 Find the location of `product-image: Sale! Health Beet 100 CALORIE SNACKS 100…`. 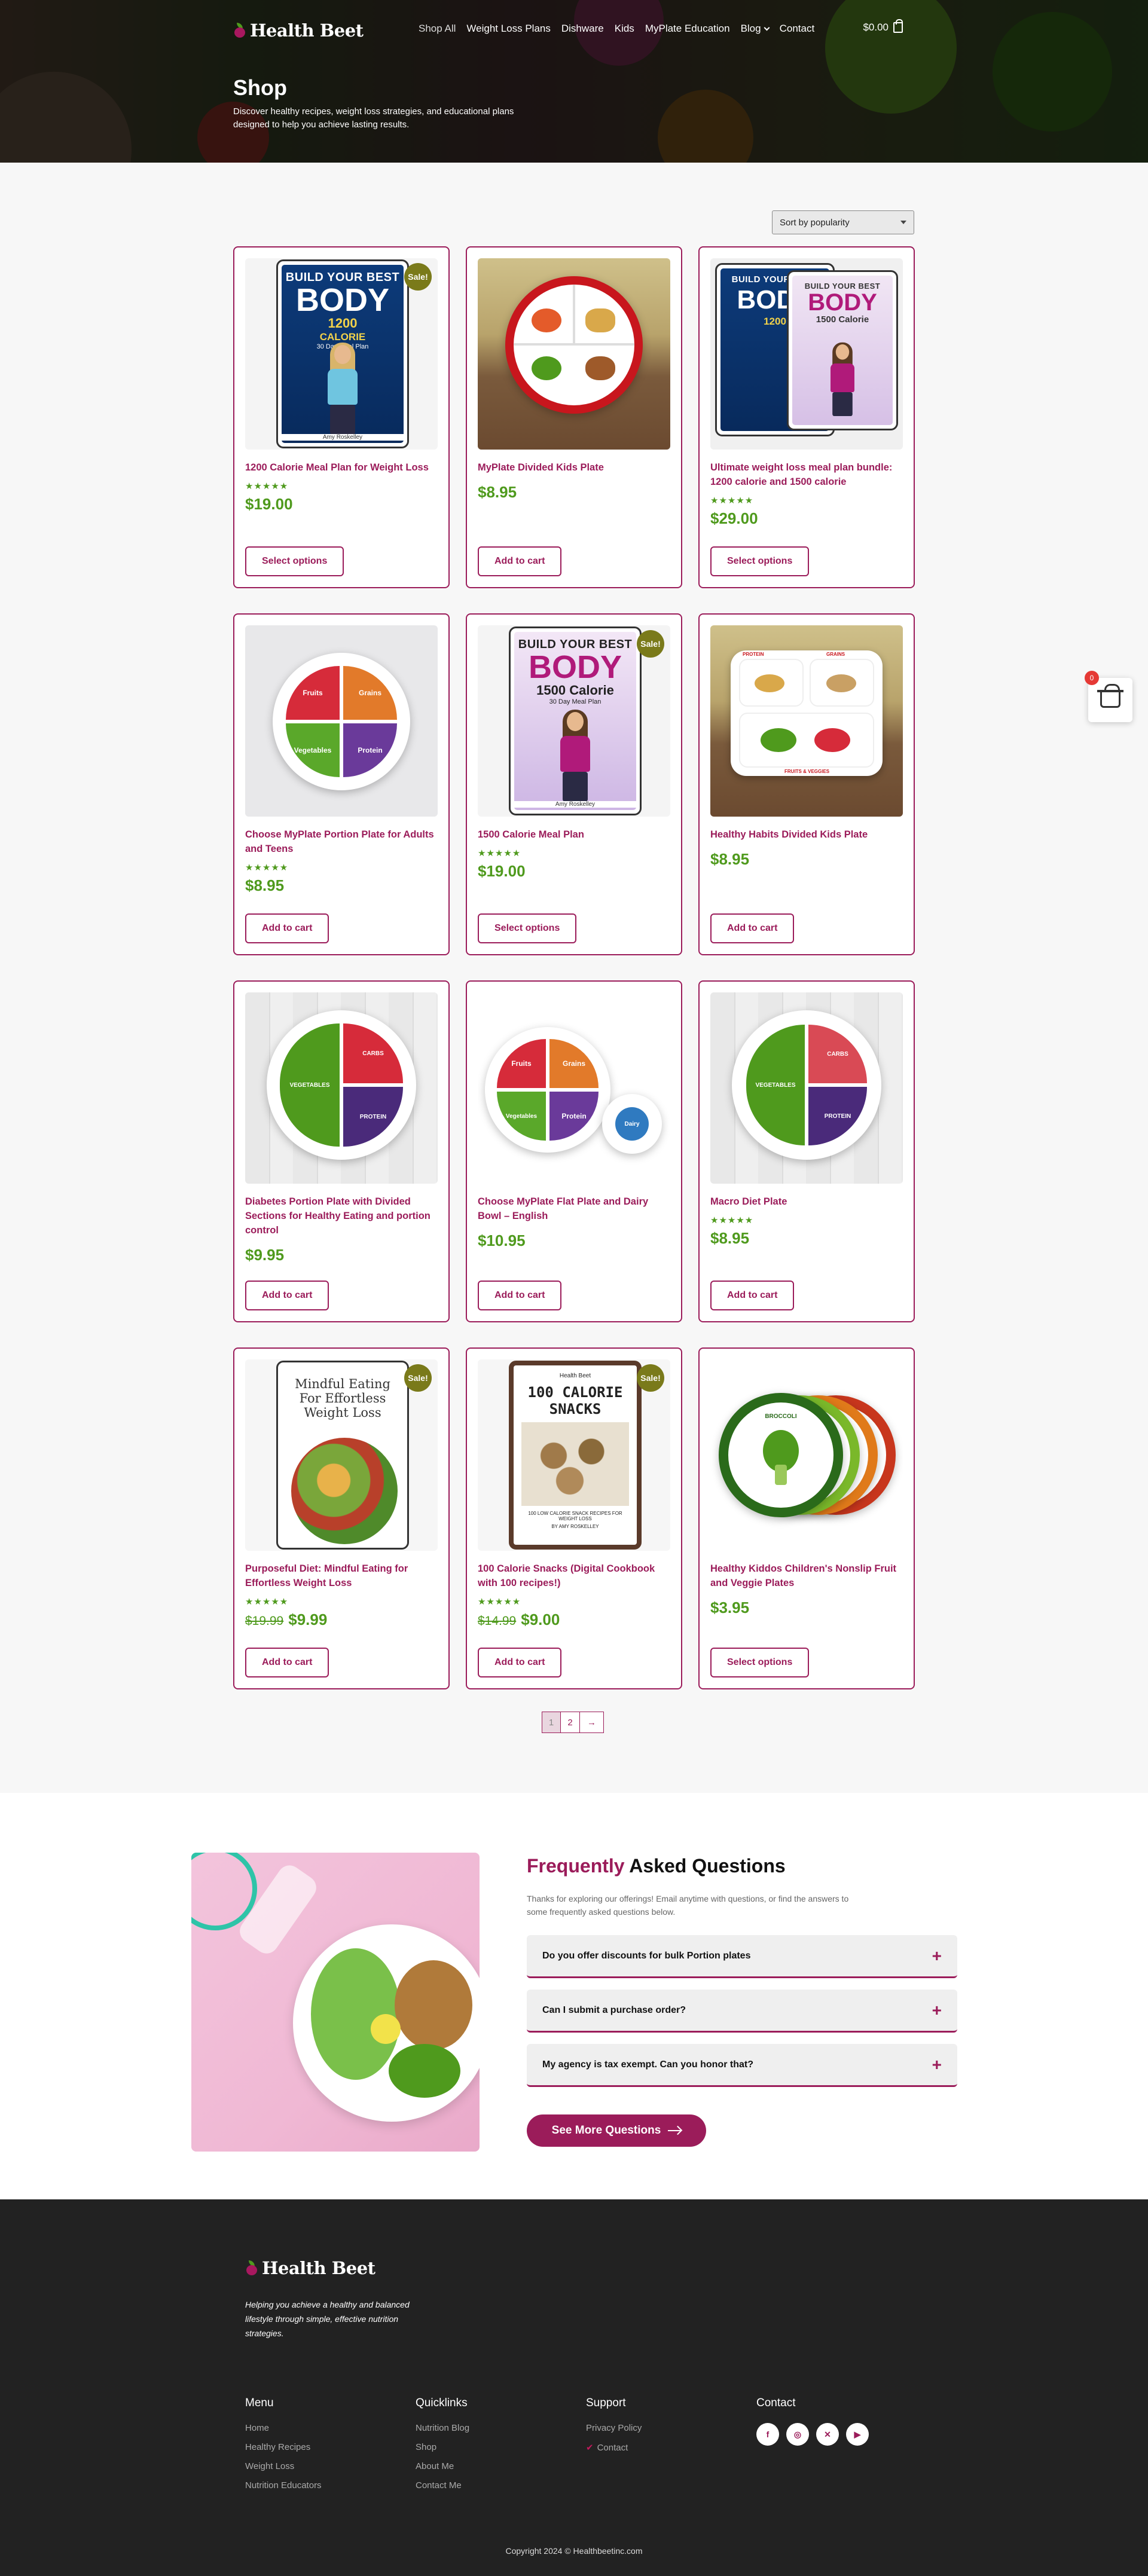

product-image: Sale! Health Beet 100 CALORIE SNACKS 100… is located at coordinates (574, 1455).